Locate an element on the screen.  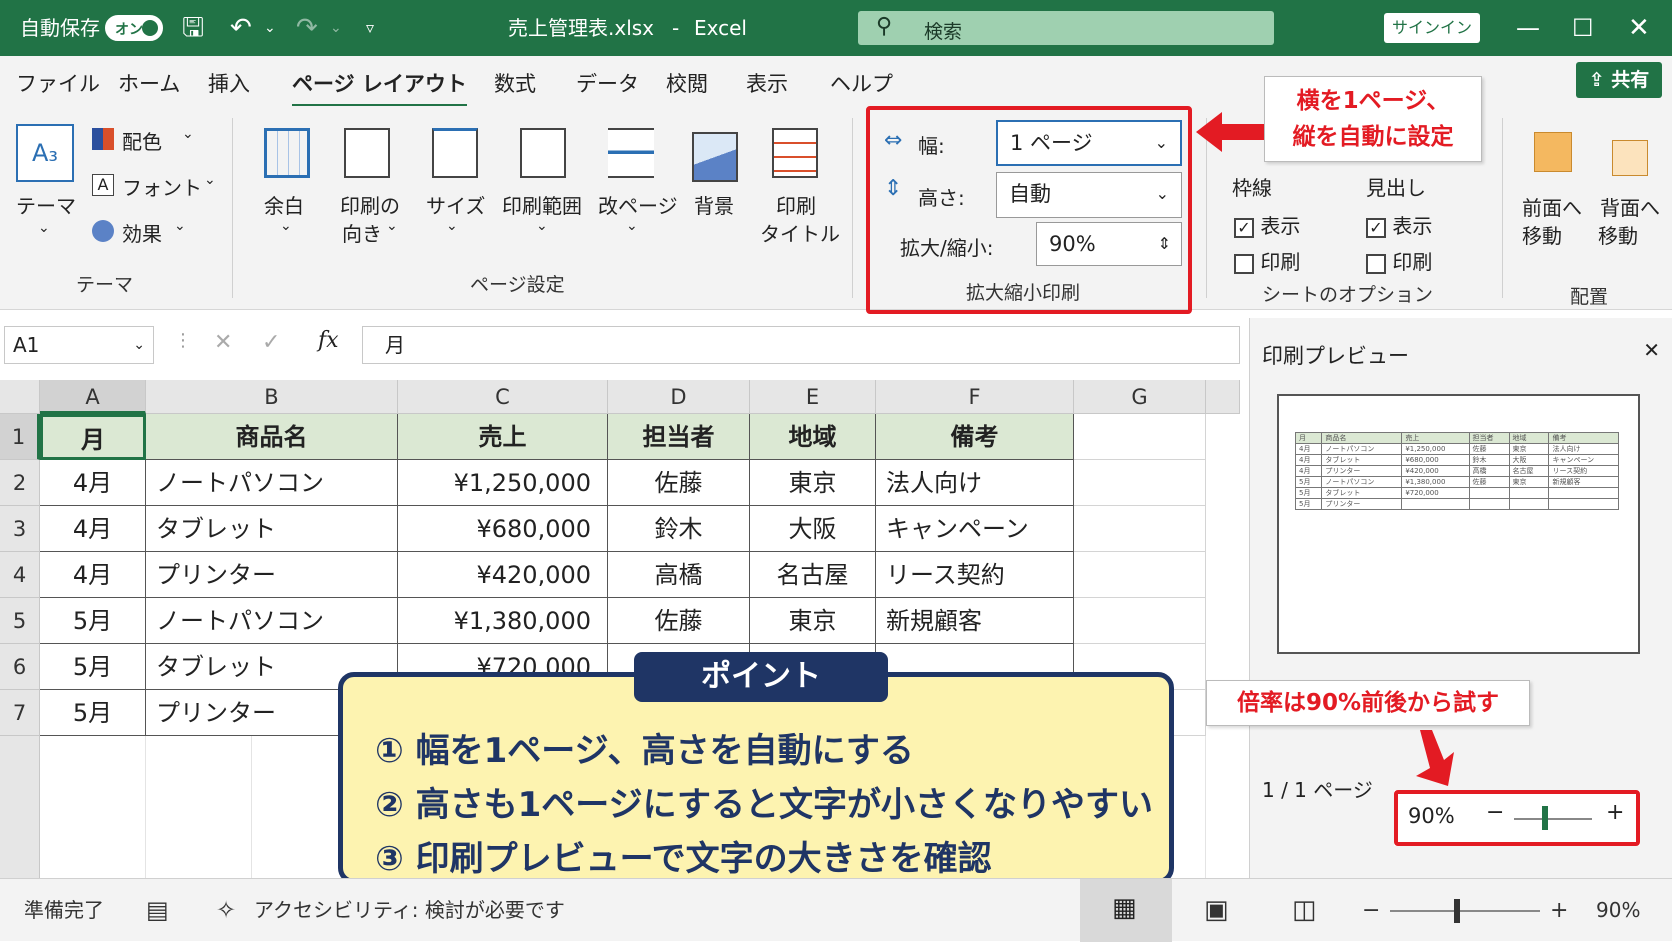
headings-print-option: 印刷 is located at coordinates (1399, 260).